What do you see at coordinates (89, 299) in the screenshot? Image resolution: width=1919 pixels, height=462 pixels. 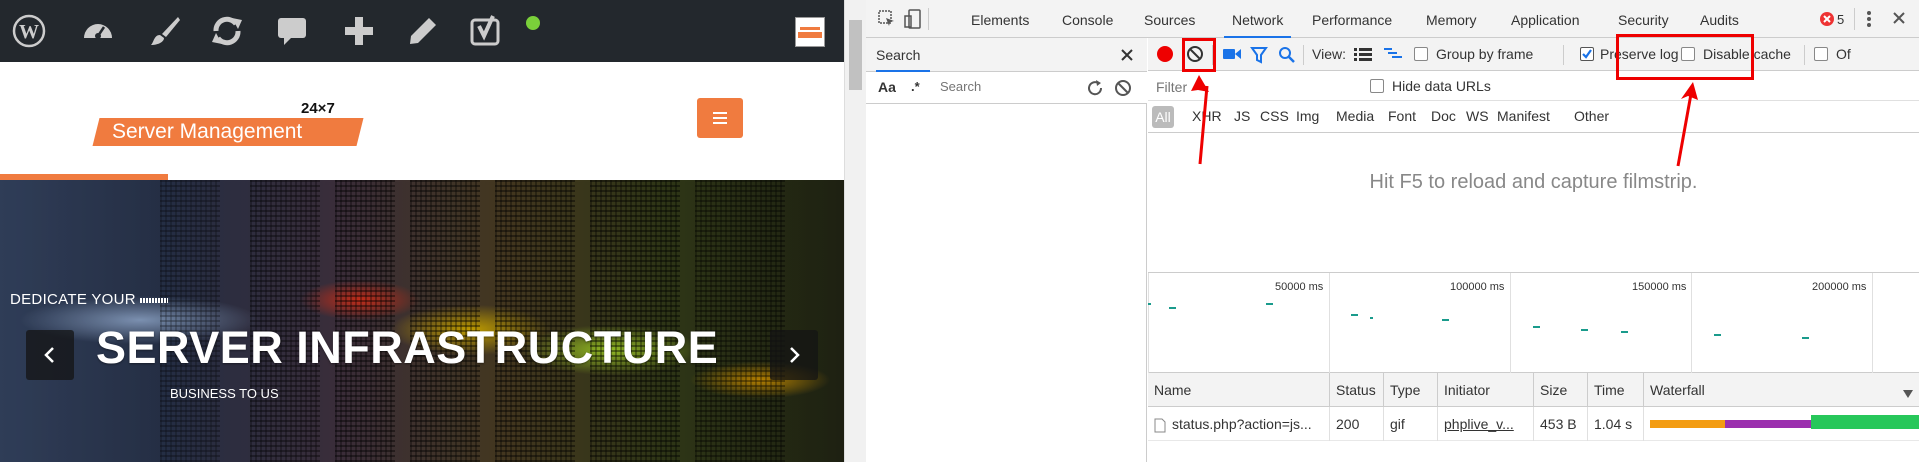 I see `hero-kicker: DEDICATE YOUR` at bounding box center [89, 299].